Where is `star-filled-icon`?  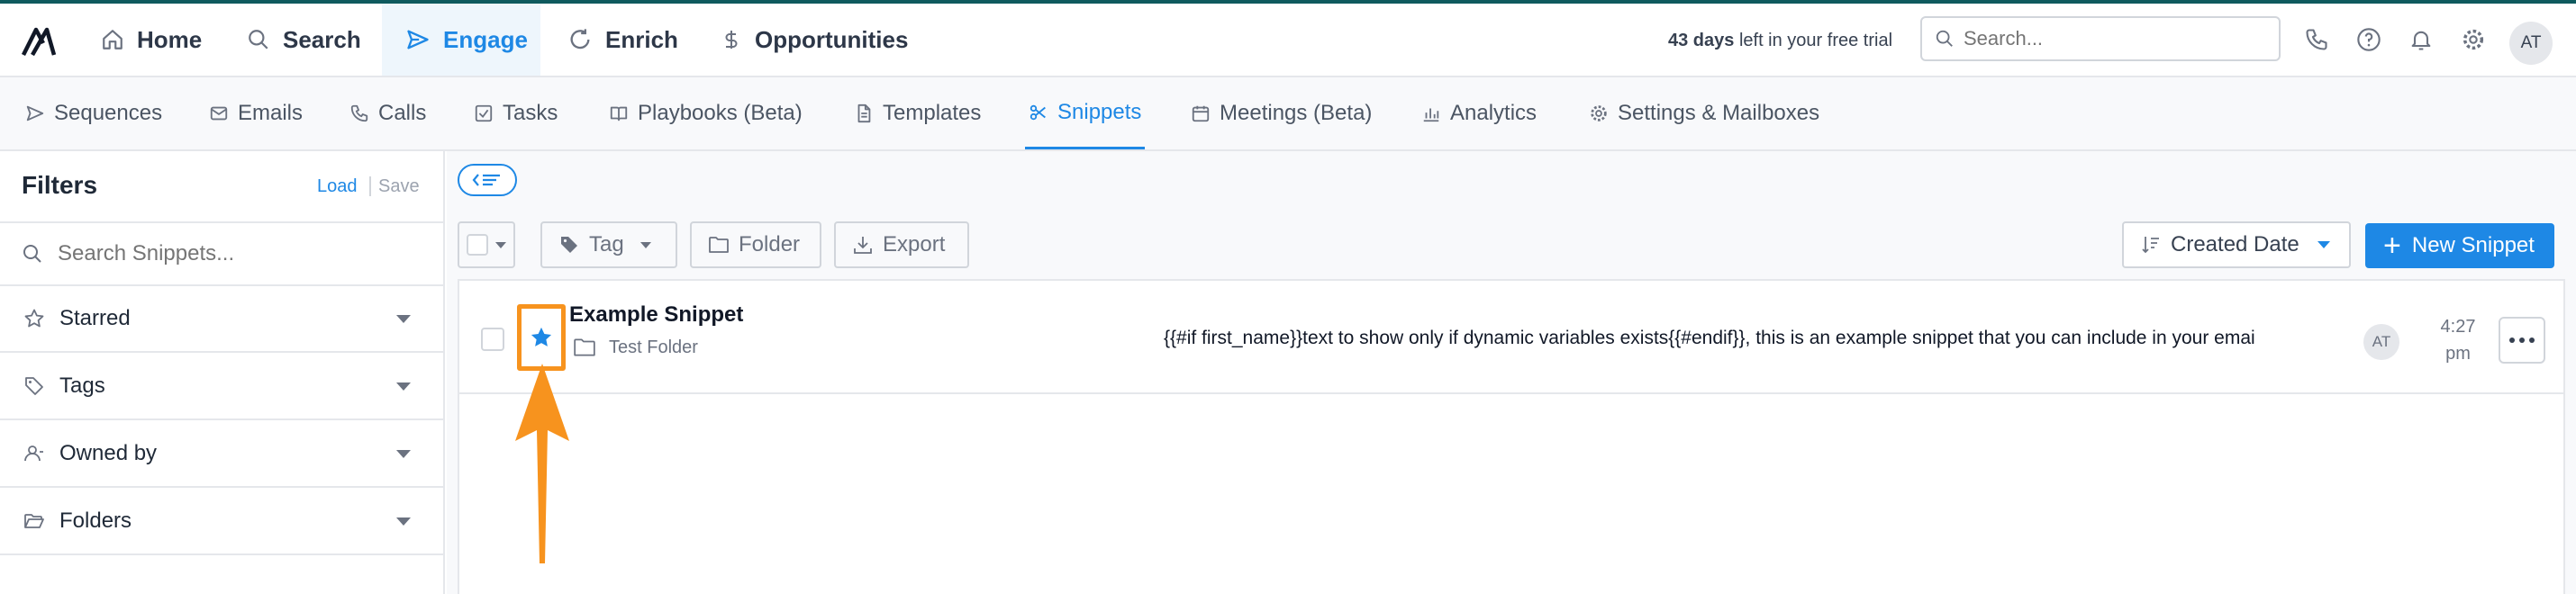 star-filled-icon is located at coordinates (541, 337).